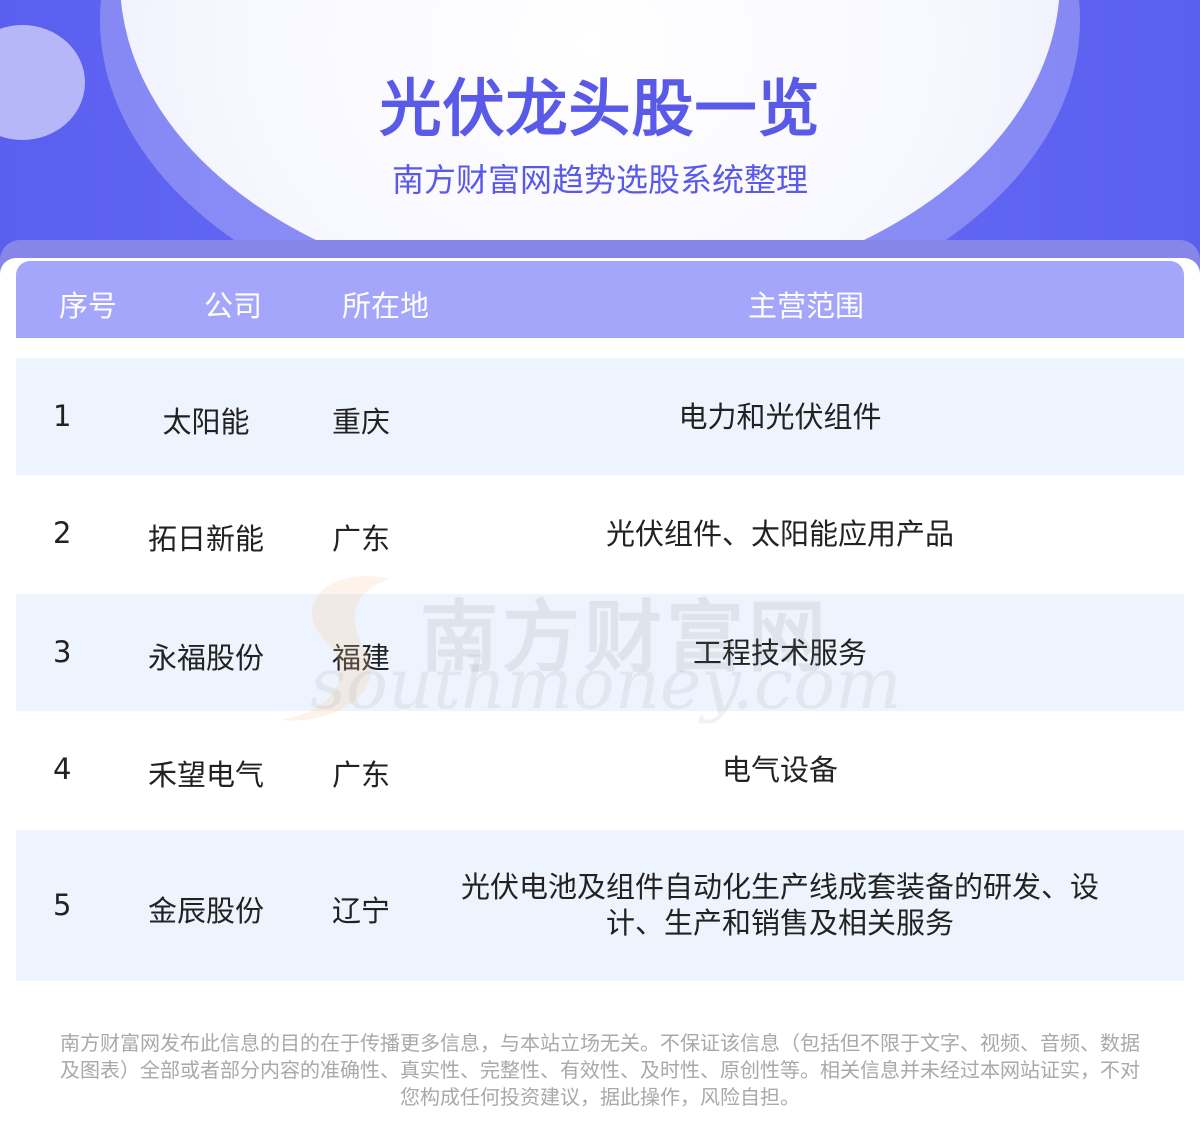  What do you see at coordinates (88, 306) in the screenshot?
I see `column-header-index: 序号` at bounding box center [88, 306].